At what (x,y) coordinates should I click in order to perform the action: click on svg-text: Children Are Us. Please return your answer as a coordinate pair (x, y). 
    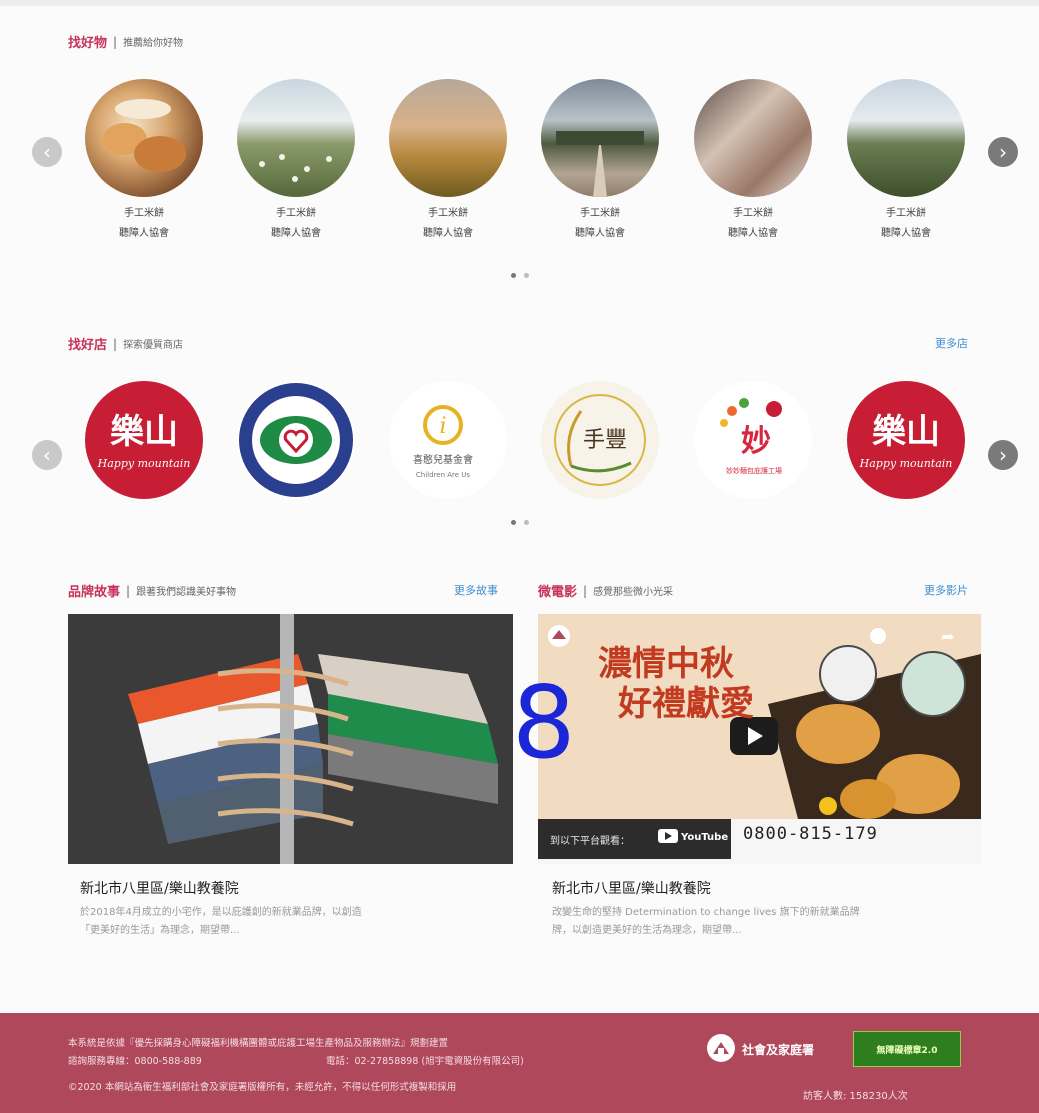
    Looking at the image, I should click on (443, 475).